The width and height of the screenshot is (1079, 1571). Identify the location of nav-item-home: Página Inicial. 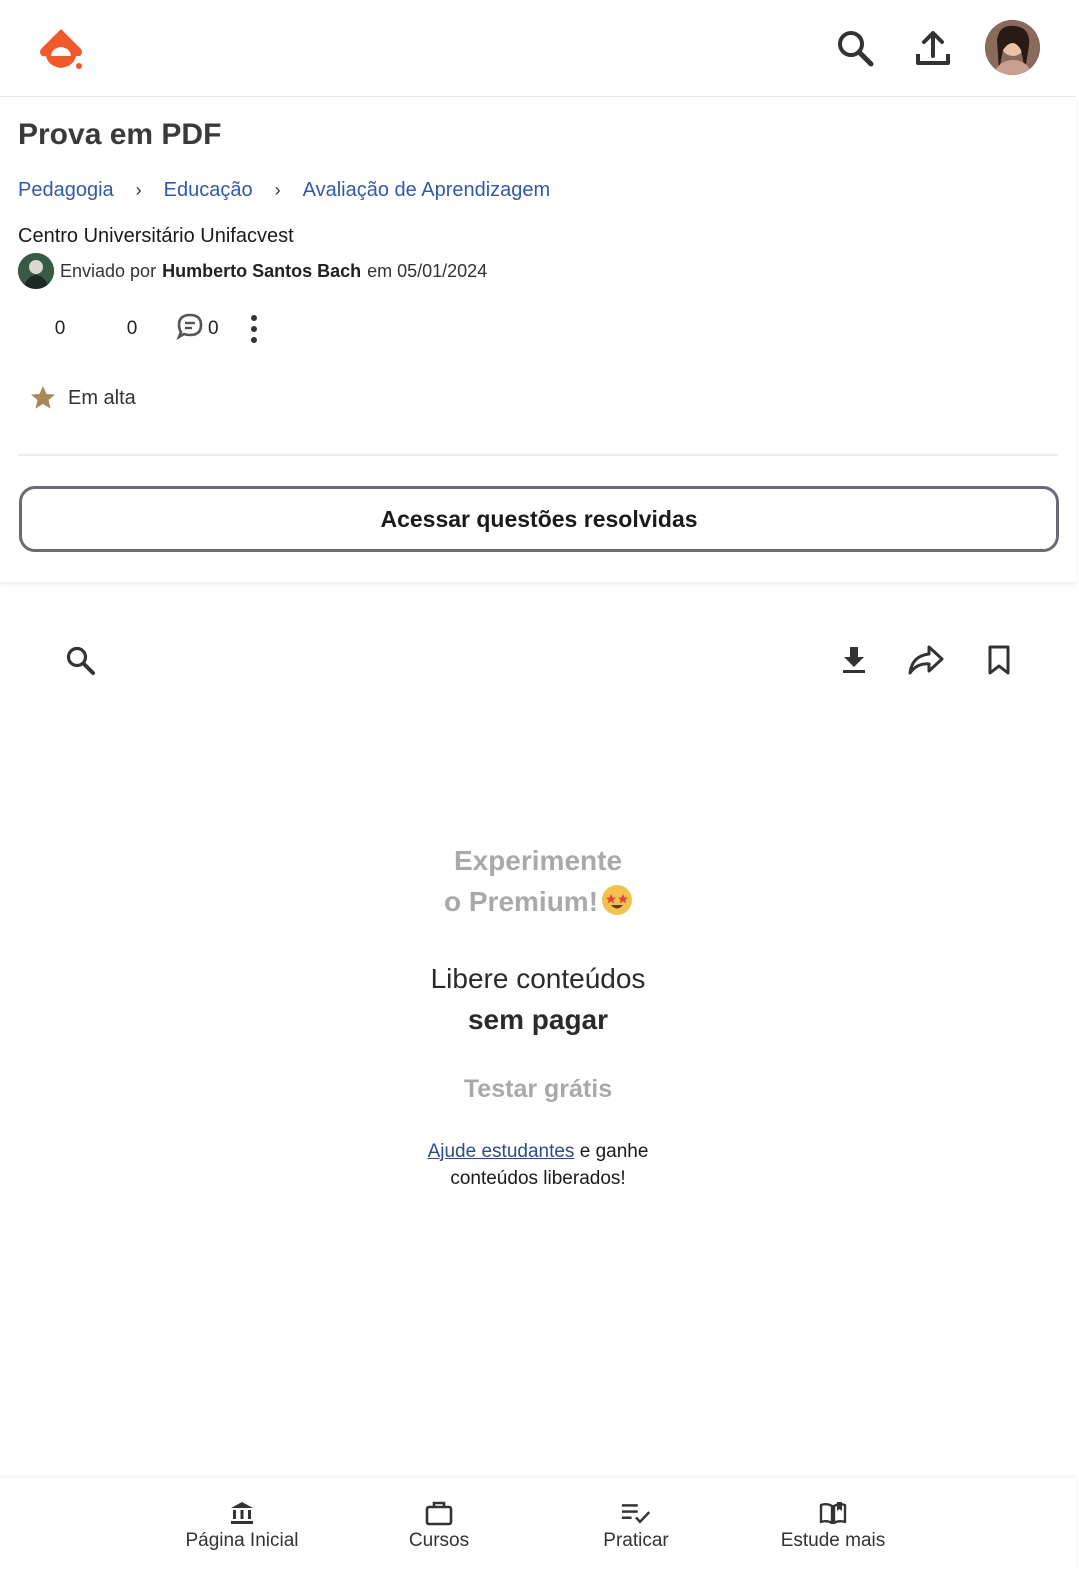
(242, 1524).